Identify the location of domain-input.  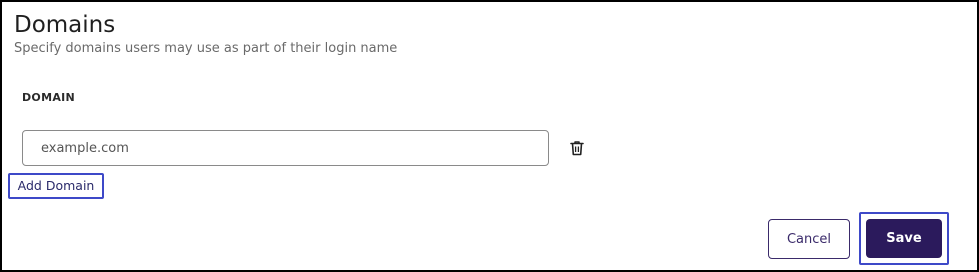
(285, 148).